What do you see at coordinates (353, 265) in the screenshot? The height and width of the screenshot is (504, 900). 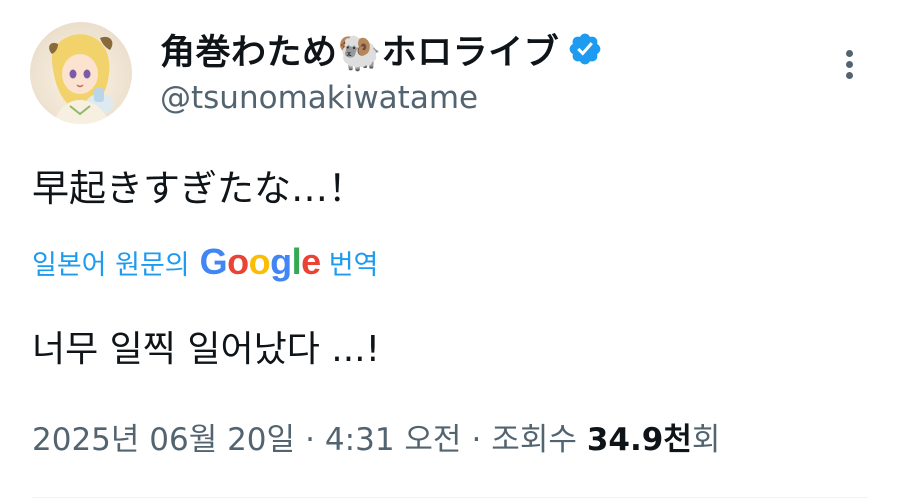 I see `translate-label-suffix: 번역` at bounding box center [353, 265].